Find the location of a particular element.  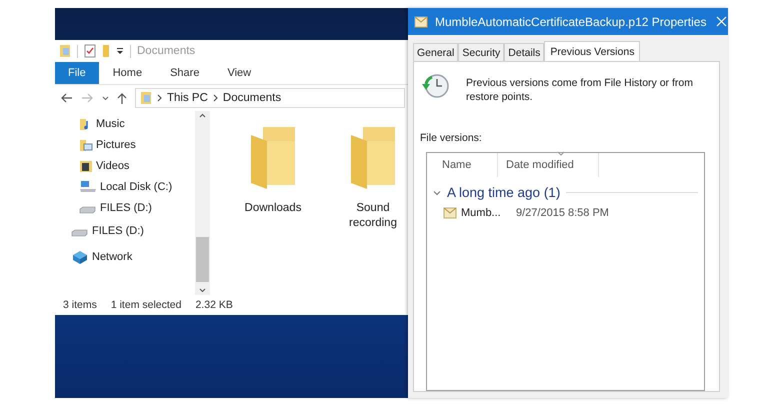

nav-item: Network is located at coordinates (125, 257).